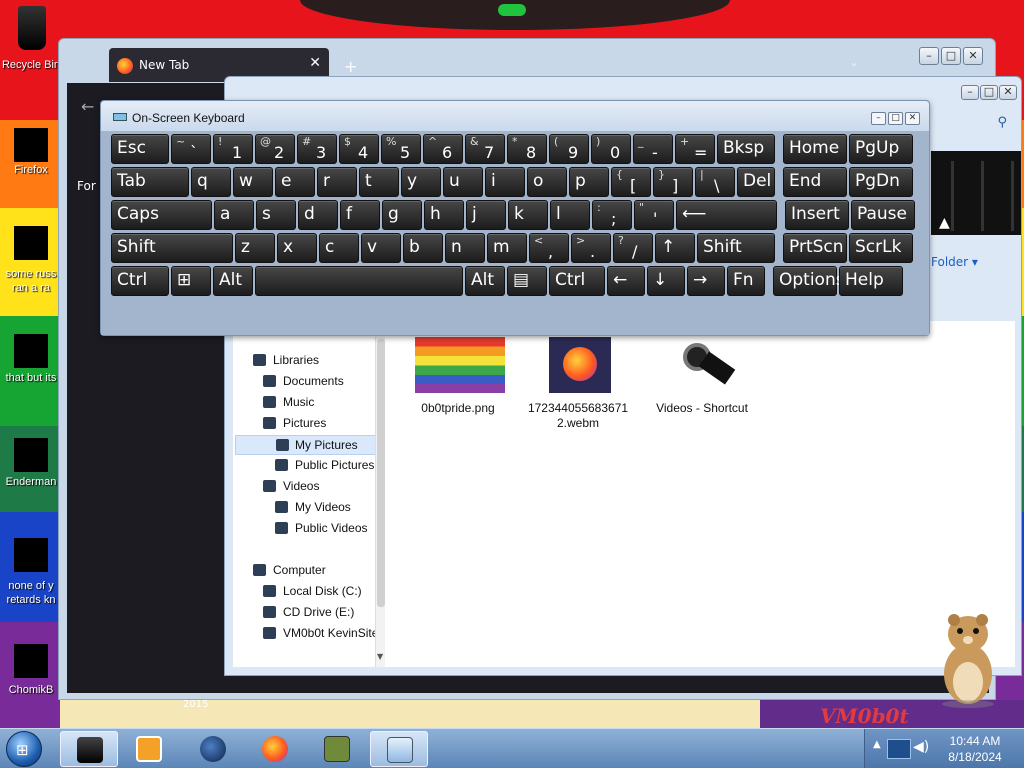 The height and width of the screenshot is (768, 1024). Describe the element at coordinates (809, 281) in the screenshot. I see `key-options: Options` at that location.